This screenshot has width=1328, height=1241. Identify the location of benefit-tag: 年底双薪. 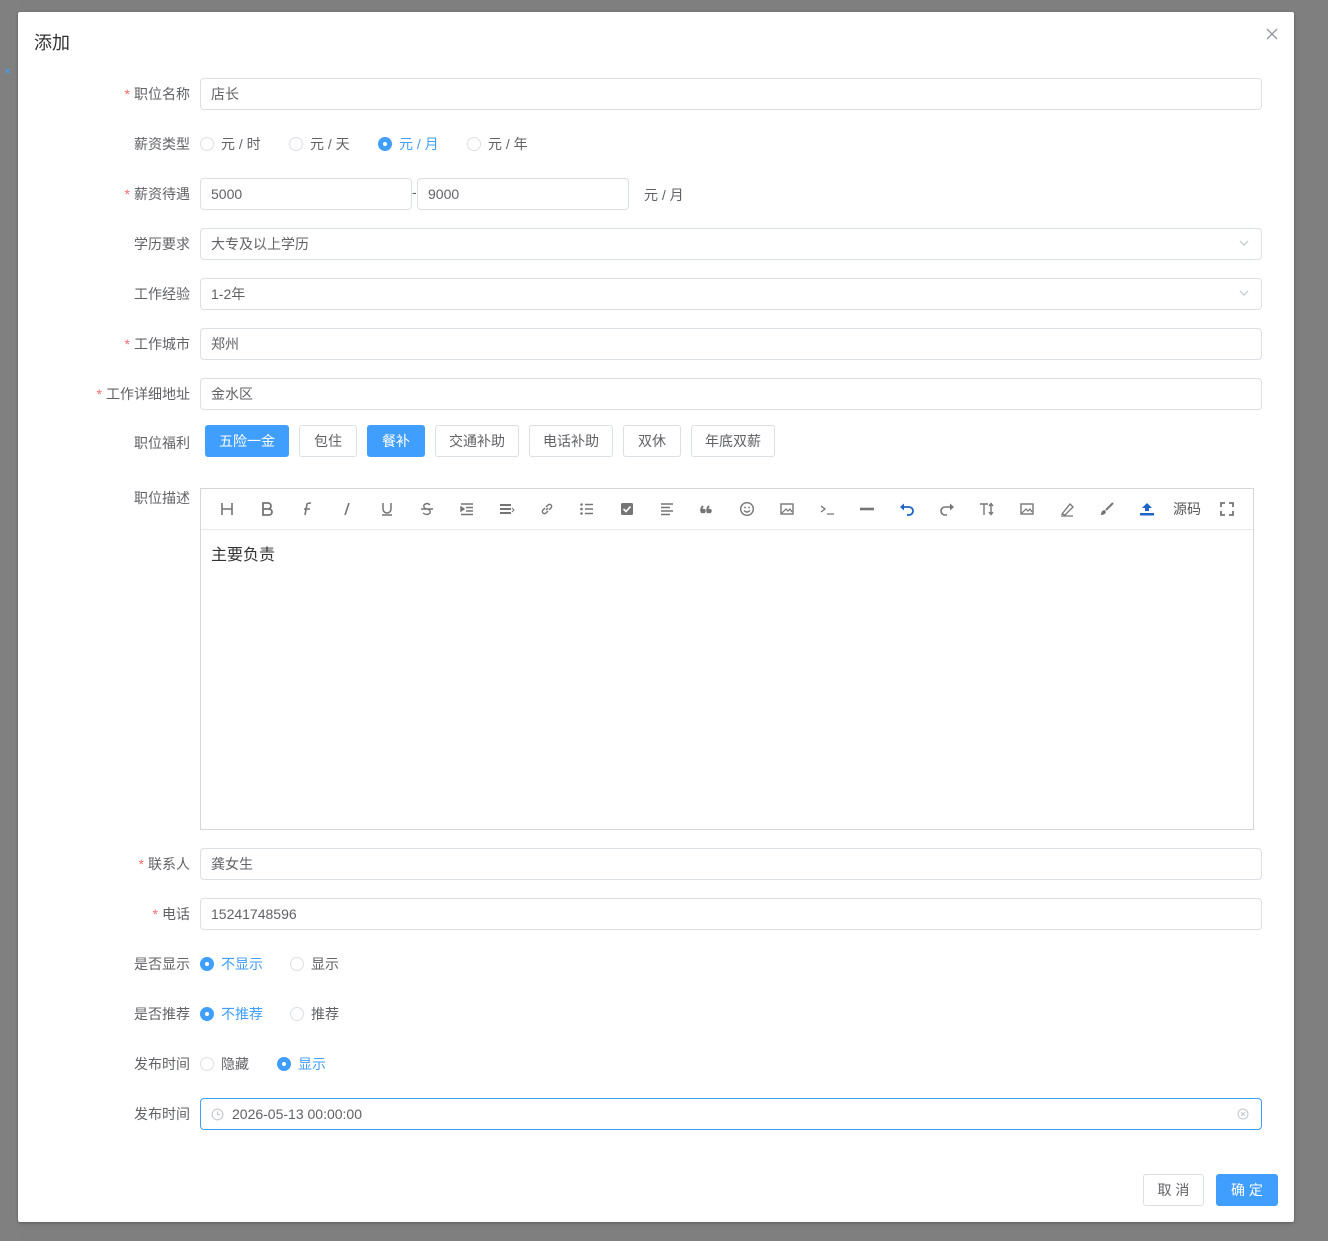
(733, 441).